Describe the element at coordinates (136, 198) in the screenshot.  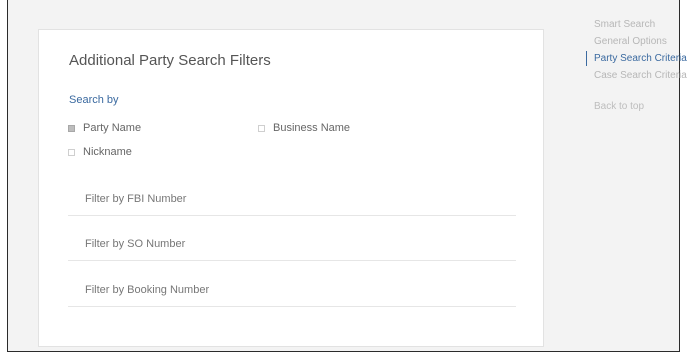
I see `fbi-number-placeholder: Filter by FBI Number` at that location.